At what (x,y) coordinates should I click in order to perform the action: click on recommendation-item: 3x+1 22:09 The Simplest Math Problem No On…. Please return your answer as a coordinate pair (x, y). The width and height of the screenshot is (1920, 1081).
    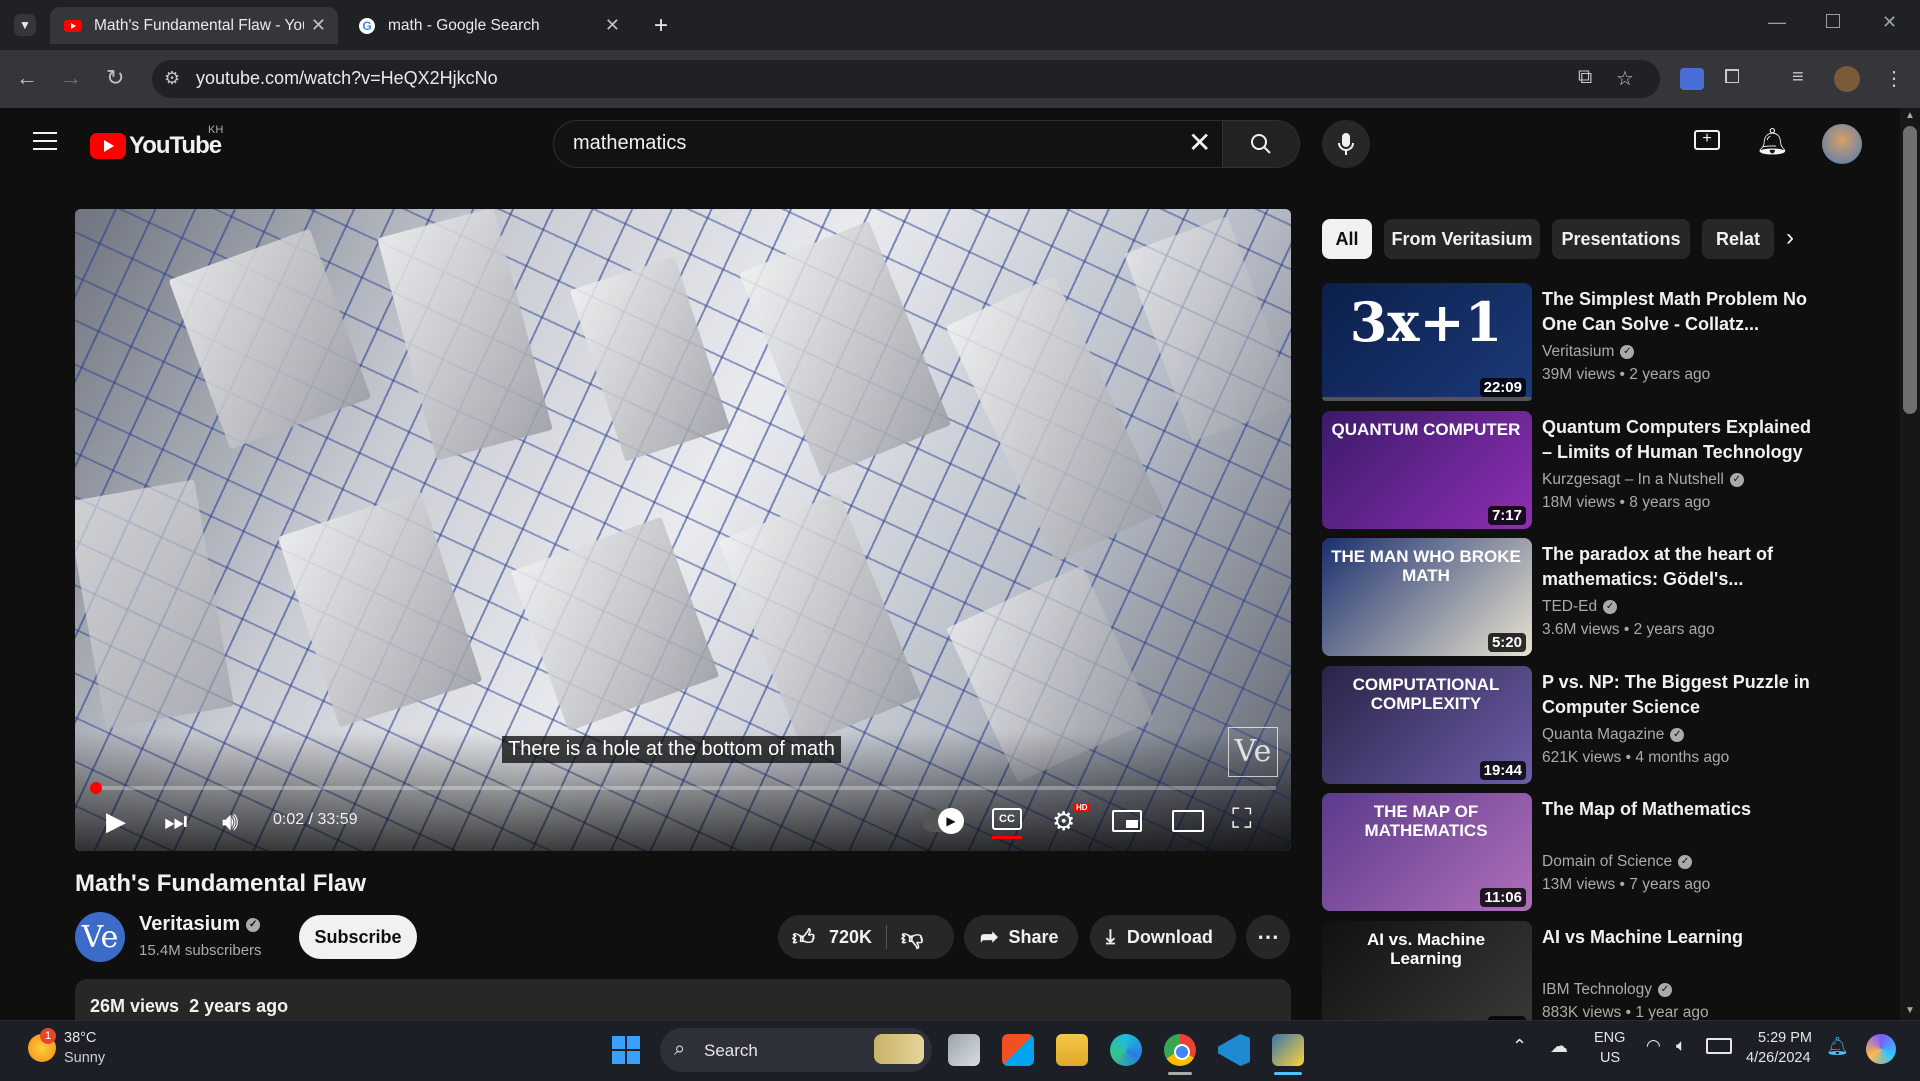
    Looking at the image, I should click on (1582, 342).